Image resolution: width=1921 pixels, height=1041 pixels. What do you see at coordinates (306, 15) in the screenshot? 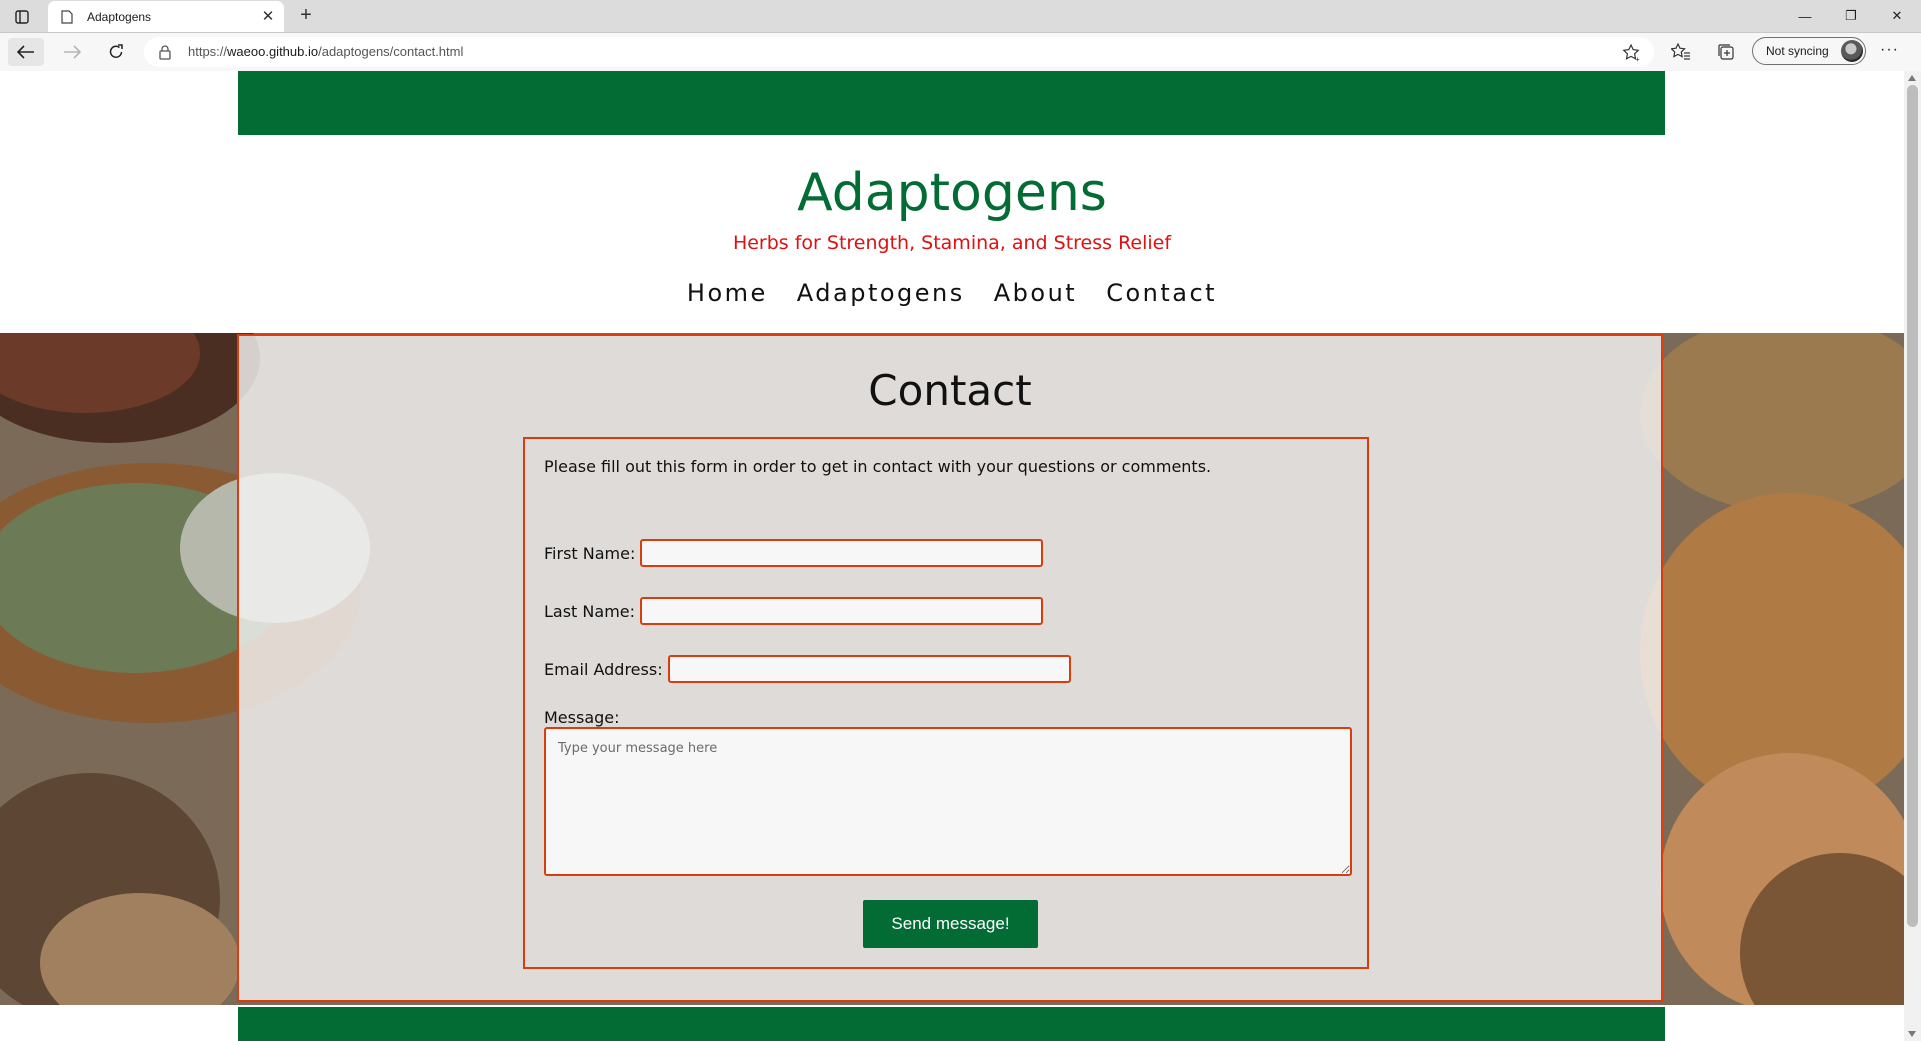
I see `new-tab-button: +` at bounding box center [306, 15].